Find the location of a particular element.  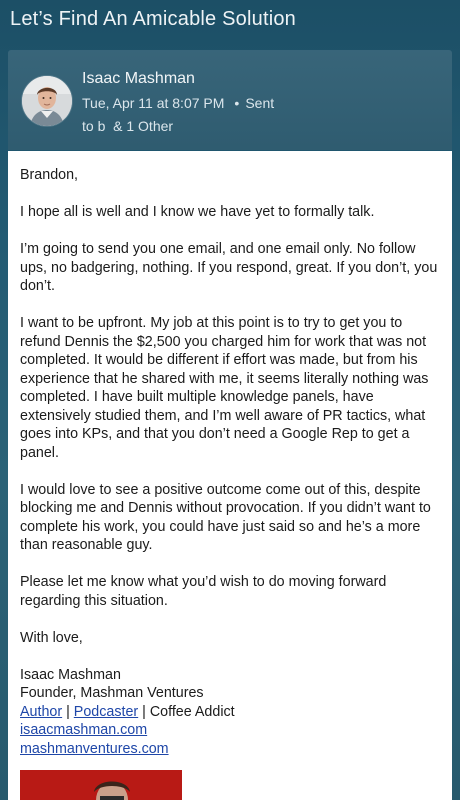

podcaster-link: Podcaster is located at coordinates (106, 712).